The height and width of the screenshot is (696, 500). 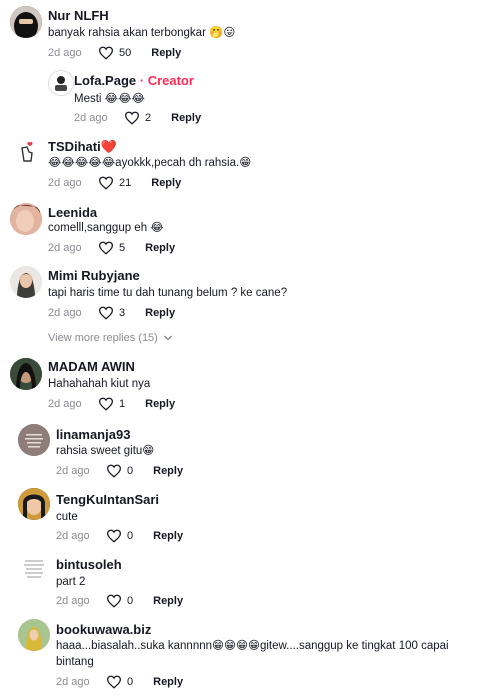 What do you see at coordinates (94, 275) in the screenshot?
I see `username: Mimi Rubyjane` at bounding box center [94, 275].